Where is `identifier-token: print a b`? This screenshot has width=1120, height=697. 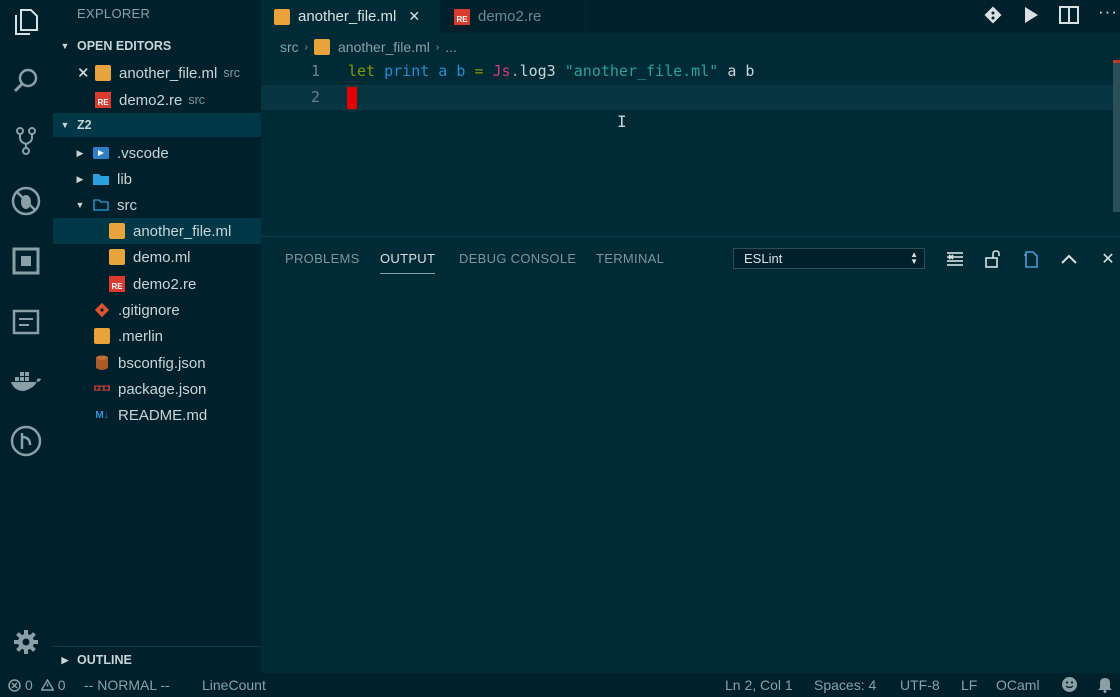
identifier-token: print a b is located at coordinates (425, 71).